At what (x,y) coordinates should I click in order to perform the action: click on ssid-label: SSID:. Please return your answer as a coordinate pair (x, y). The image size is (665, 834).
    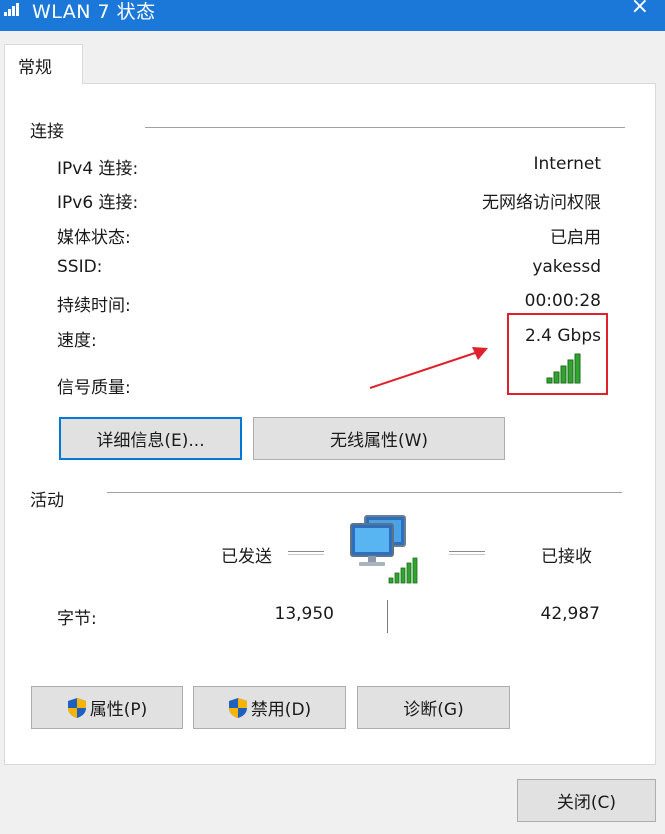
    Looking at the image, I should click on (80, 267).